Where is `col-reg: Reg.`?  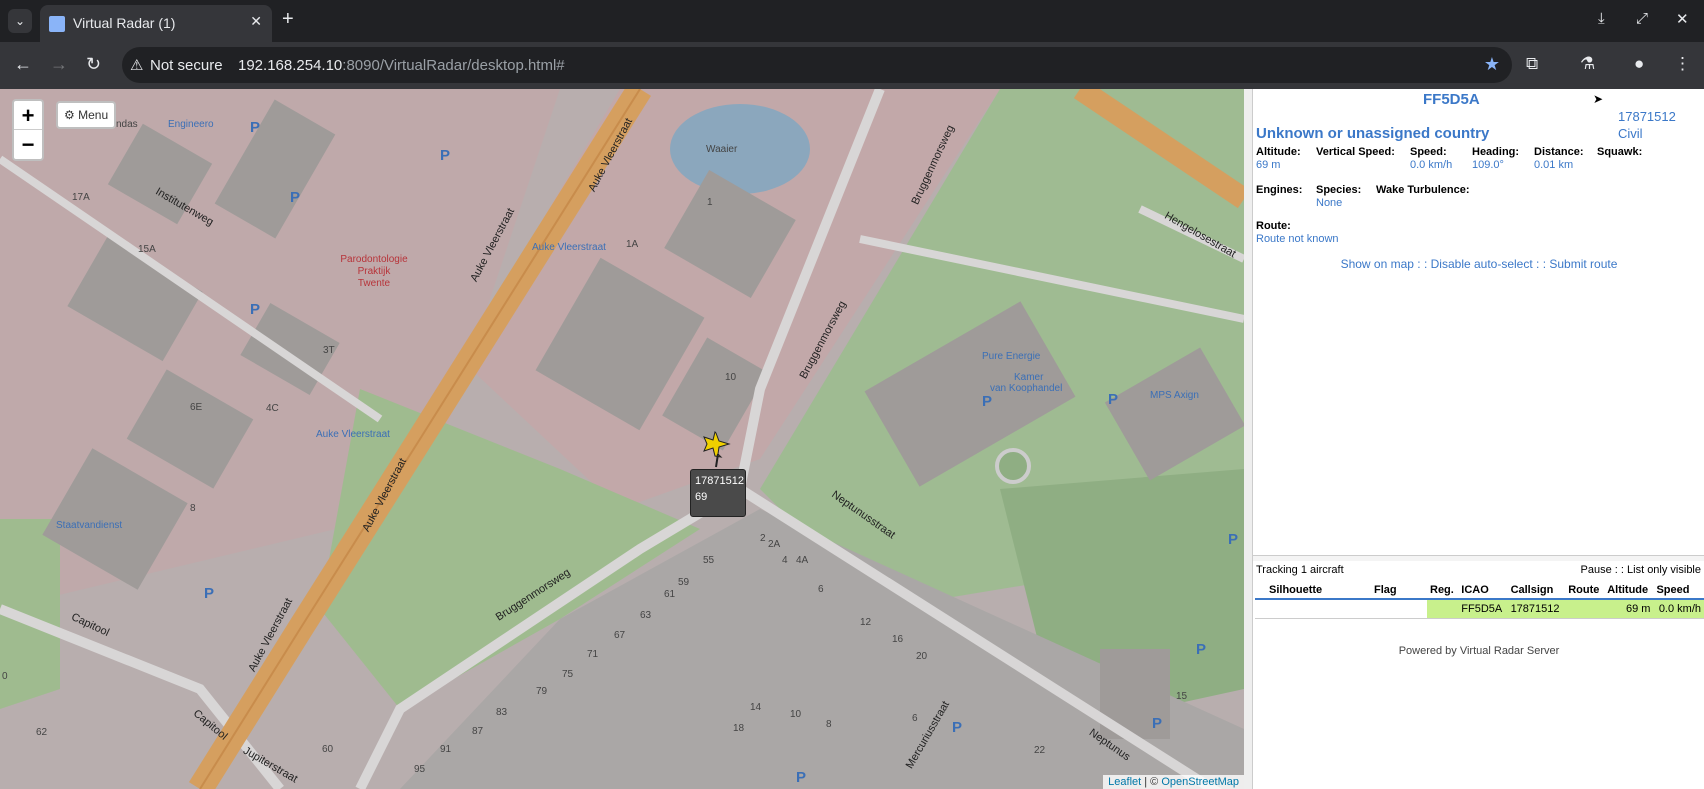 col-reg: Reg. is located at coordinates (1443, 591).